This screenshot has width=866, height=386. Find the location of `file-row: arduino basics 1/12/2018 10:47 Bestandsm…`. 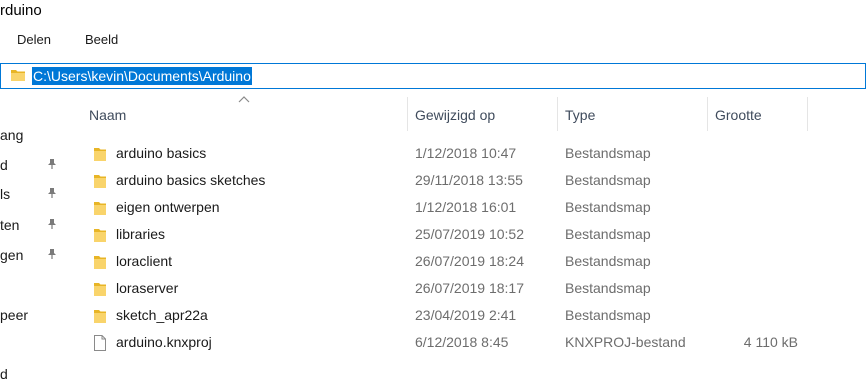

file-row: arduino basics 1/12/2018 10:47 Bestandsm… is located at coordinates (466, 153).